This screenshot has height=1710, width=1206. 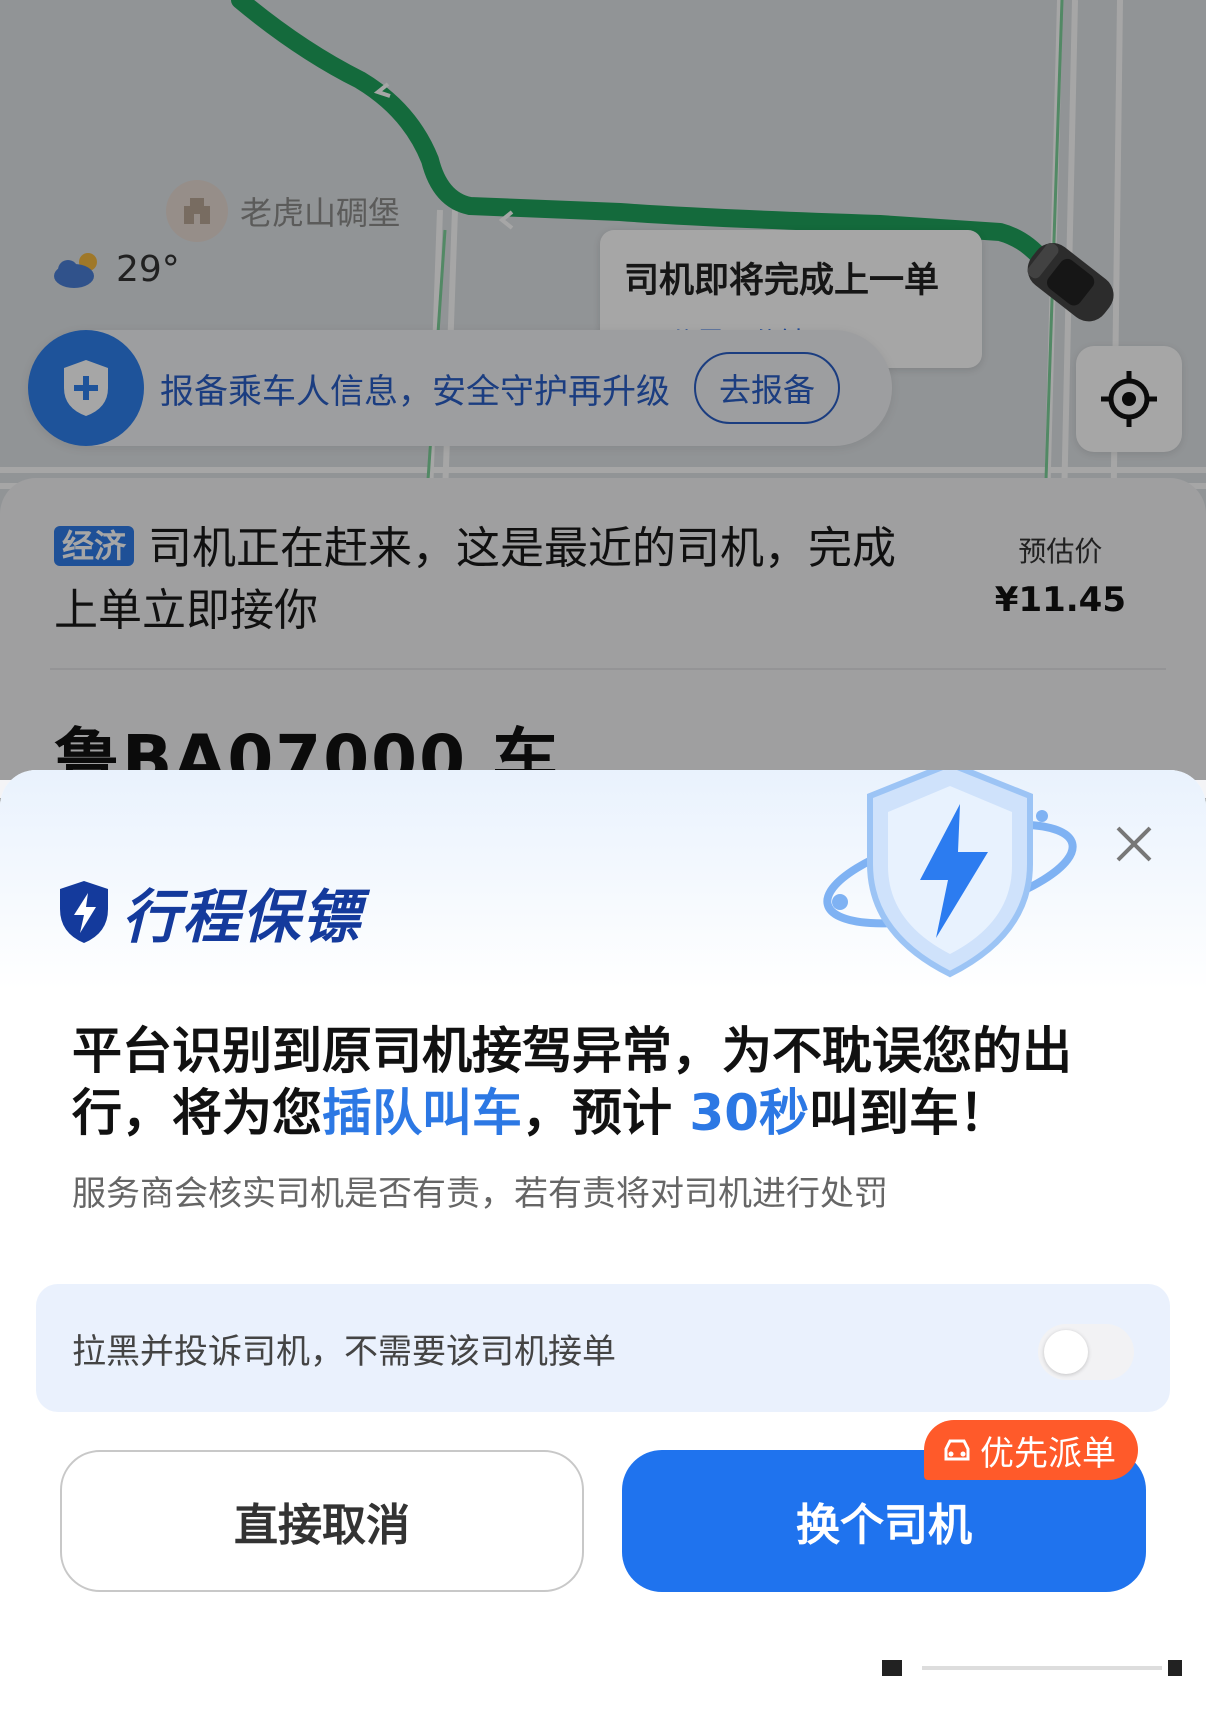 I want to click on priority-dispatch-tag: 优先派单, so click(x=1031, y=1450).